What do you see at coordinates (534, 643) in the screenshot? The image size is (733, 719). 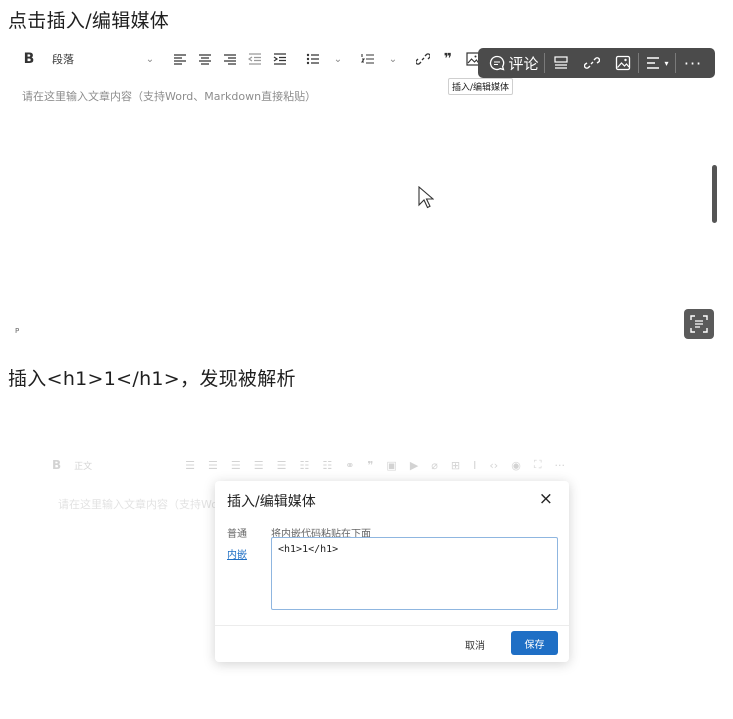 I see `save-button: 保存` at bounding box center [534, 643].